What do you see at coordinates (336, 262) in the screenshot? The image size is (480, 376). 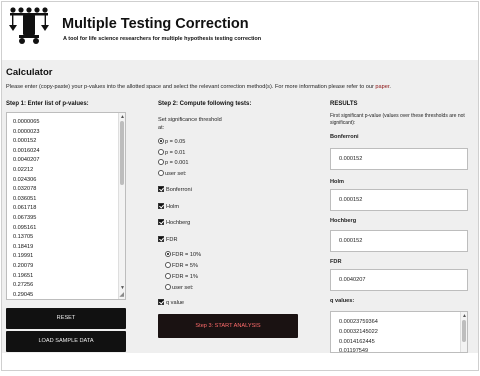 I see `fdr-result-label: FDR` at bounding box center [336, 262].